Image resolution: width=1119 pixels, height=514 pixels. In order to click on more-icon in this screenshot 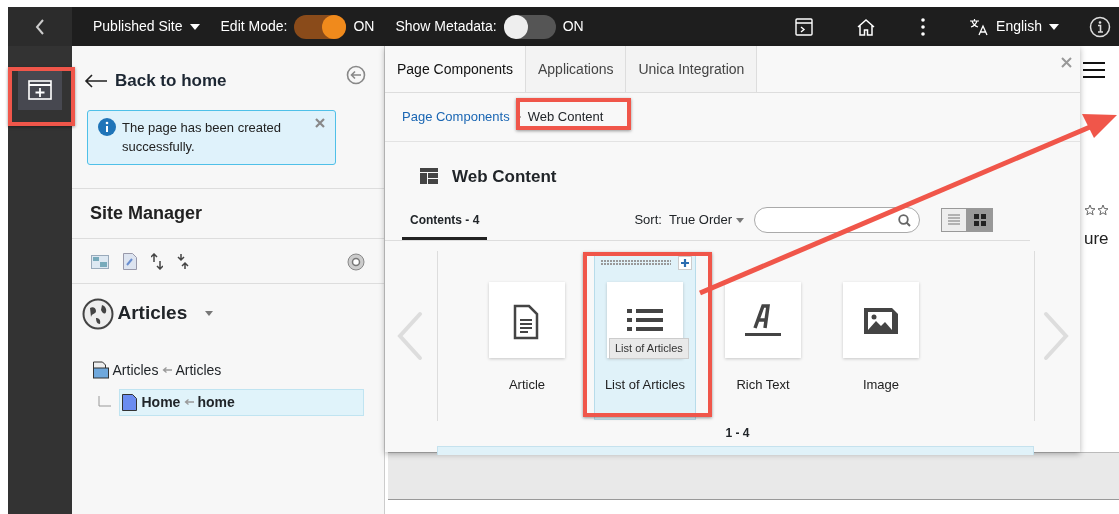, I will do `click(923, 26)`.